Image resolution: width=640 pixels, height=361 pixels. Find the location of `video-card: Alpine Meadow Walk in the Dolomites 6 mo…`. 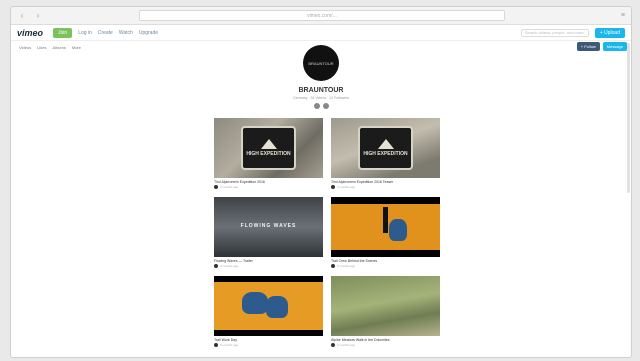

video-card: Alpine Meadow Walk in the Dolomites 6 mo… is located at coordinates (385, 315).